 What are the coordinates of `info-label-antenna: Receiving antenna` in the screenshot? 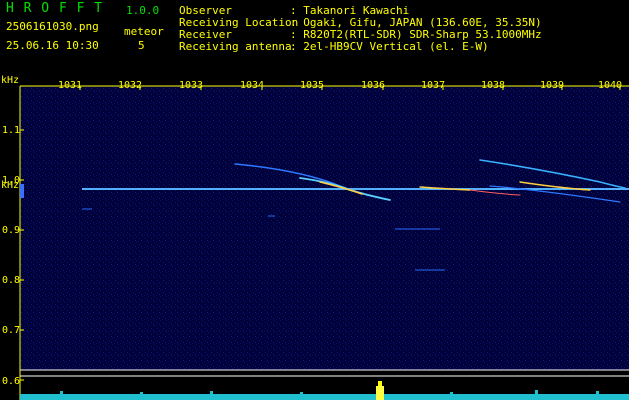 It's located at (235, 46).